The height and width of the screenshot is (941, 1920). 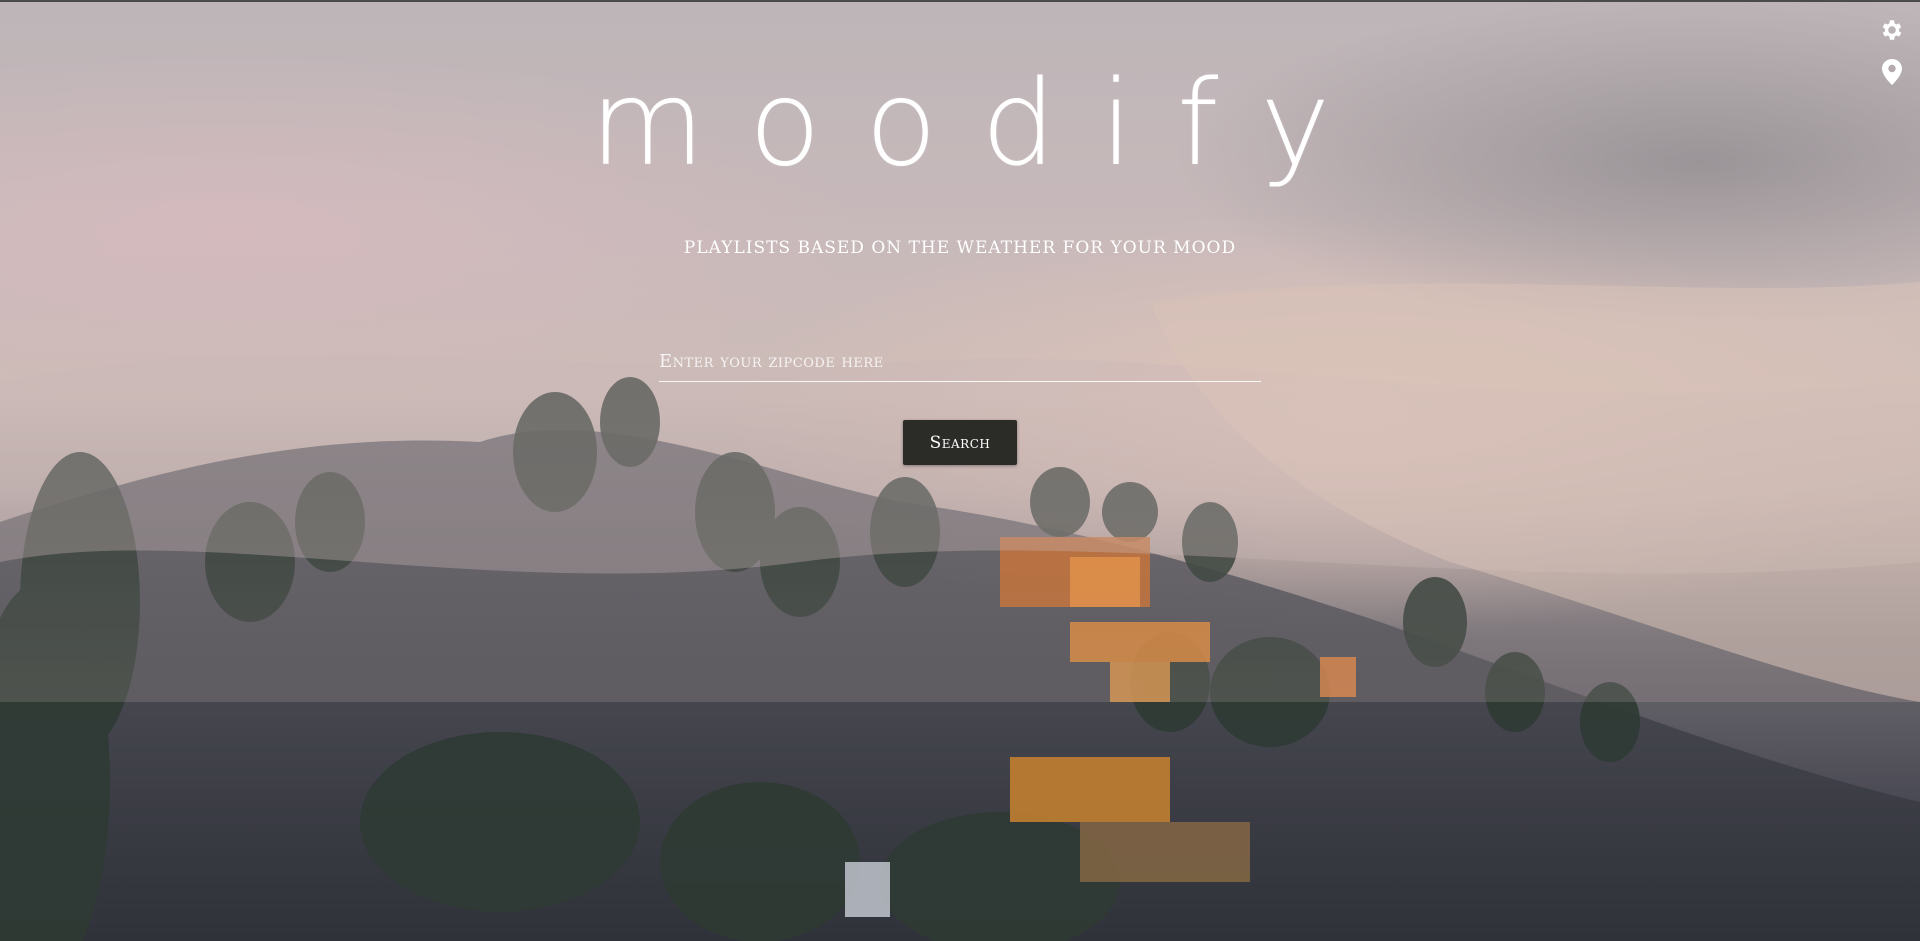 I want to click on zipcode-input, so click(x=960, y=362).